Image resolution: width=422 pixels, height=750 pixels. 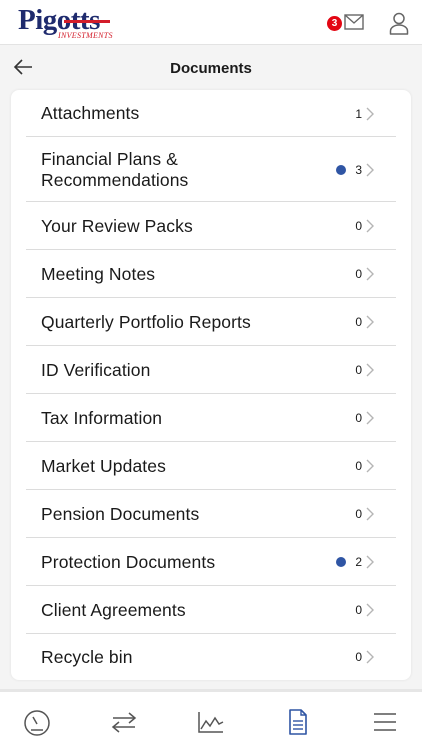 I want to click on performance-chart-icon, so click(x=211, y=722).